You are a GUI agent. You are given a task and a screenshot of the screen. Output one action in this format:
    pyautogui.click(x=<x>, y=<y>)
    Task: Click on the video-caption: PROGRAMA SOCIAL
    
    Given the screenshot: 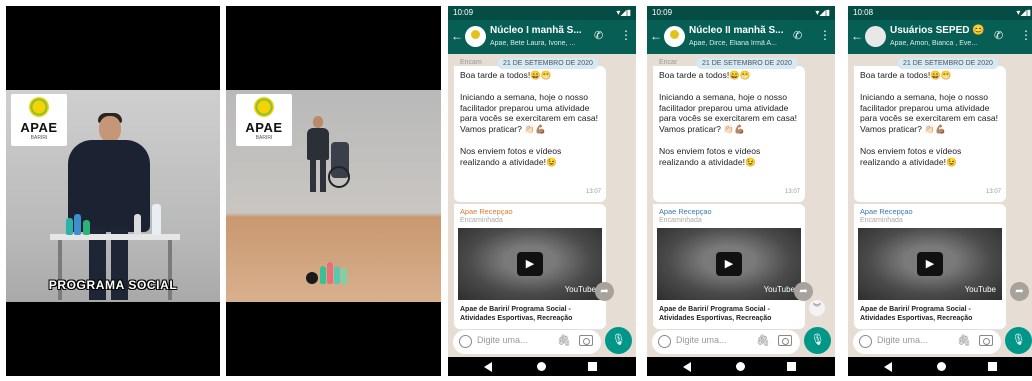 What is the action you would take?
    pyautogui.click(x=113, y=285)
    